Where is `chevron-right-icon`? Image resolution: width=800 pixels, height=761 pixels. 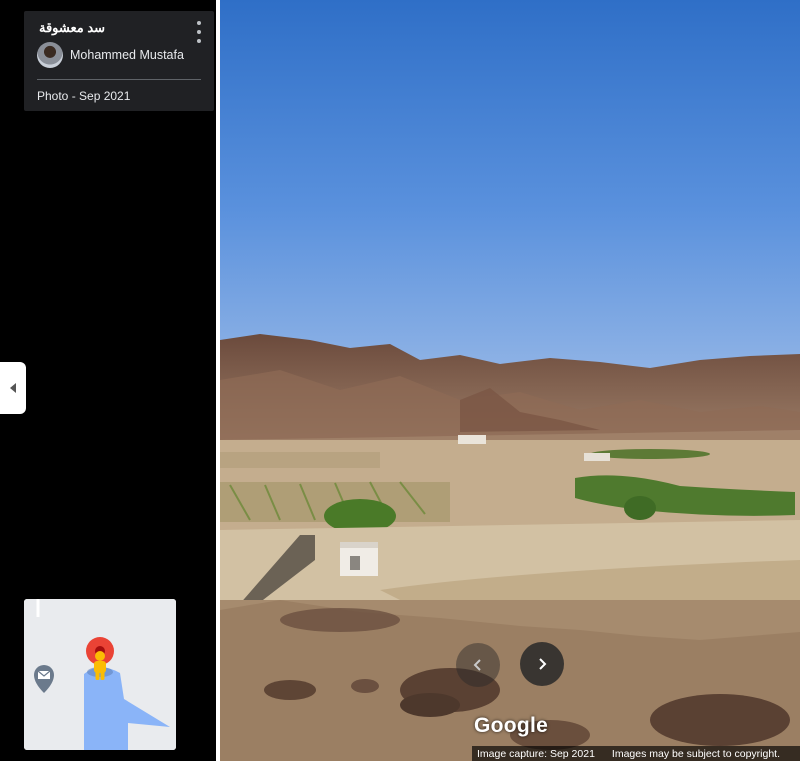
chevron-right-icon is located at coordinates (543, 664).